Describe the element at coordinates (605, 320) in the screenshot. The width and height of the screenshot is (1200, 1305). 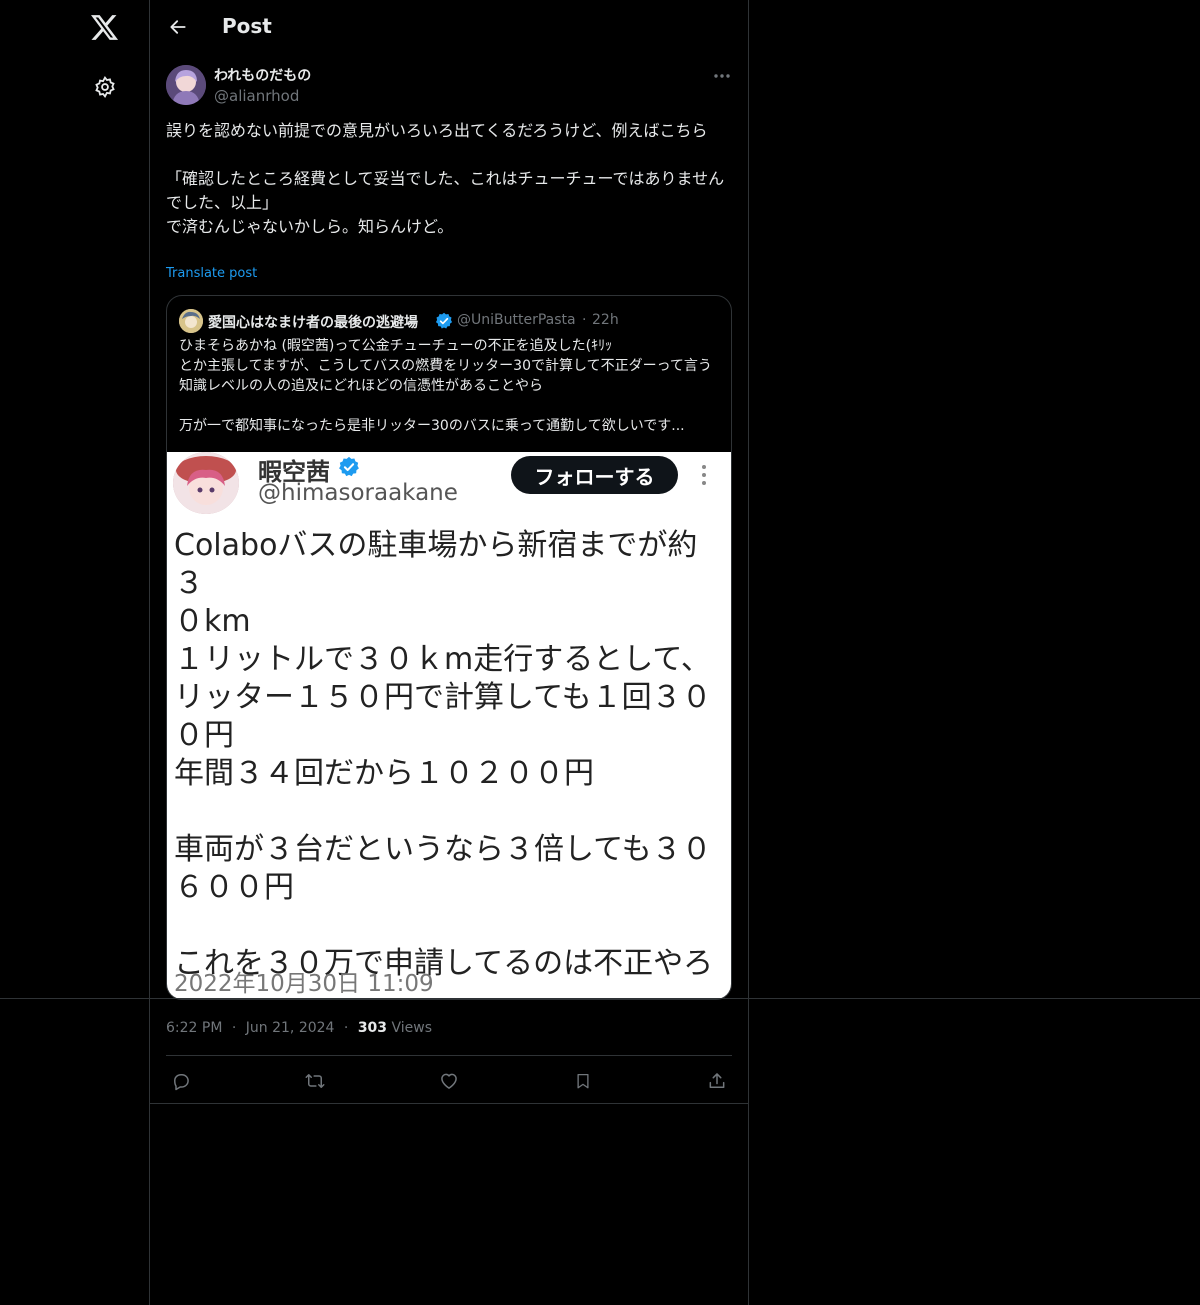
I see `quote-timestamp: 22h` at that location.